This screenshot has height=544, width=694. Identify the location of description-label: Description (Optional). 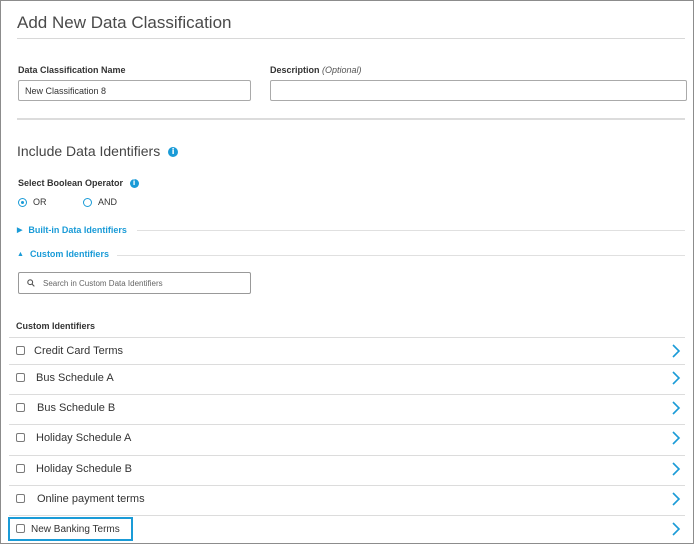
(316, 70).